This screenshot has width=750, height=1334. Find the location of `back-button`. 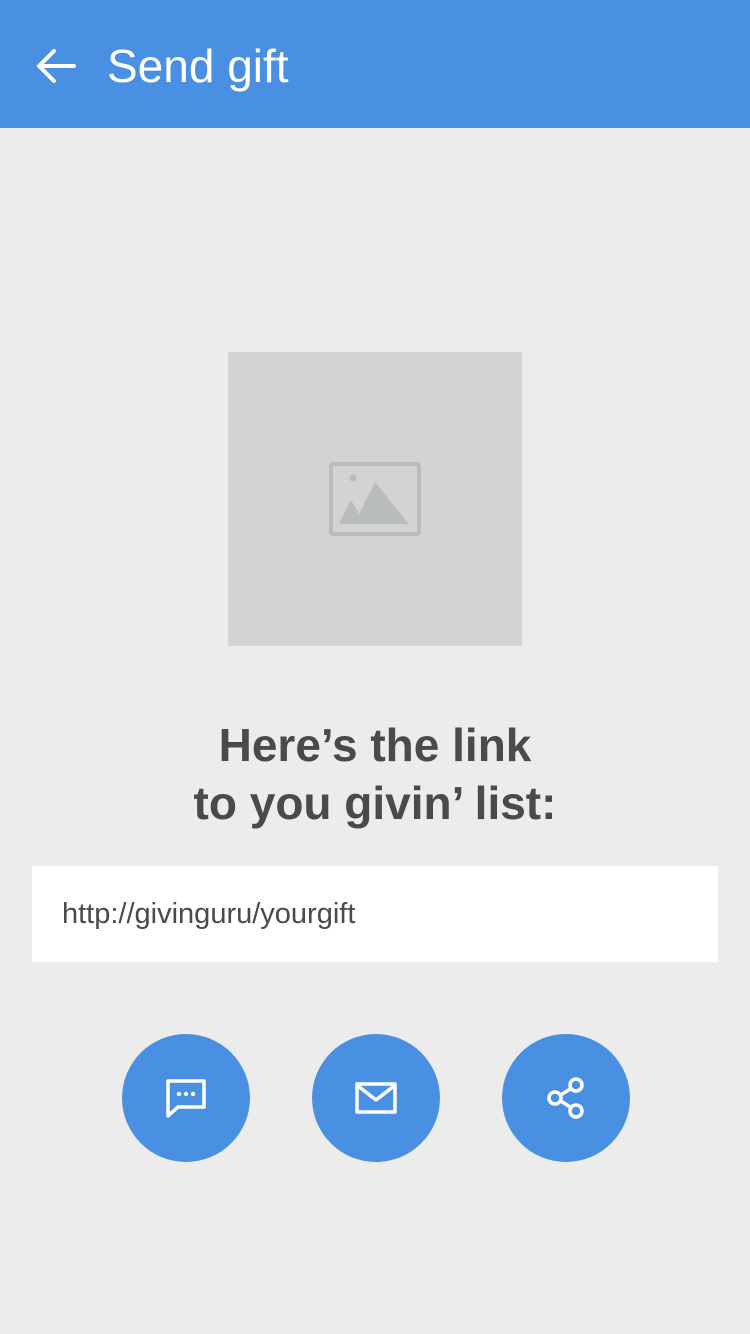

back-button is located at coordinates (56, 66).